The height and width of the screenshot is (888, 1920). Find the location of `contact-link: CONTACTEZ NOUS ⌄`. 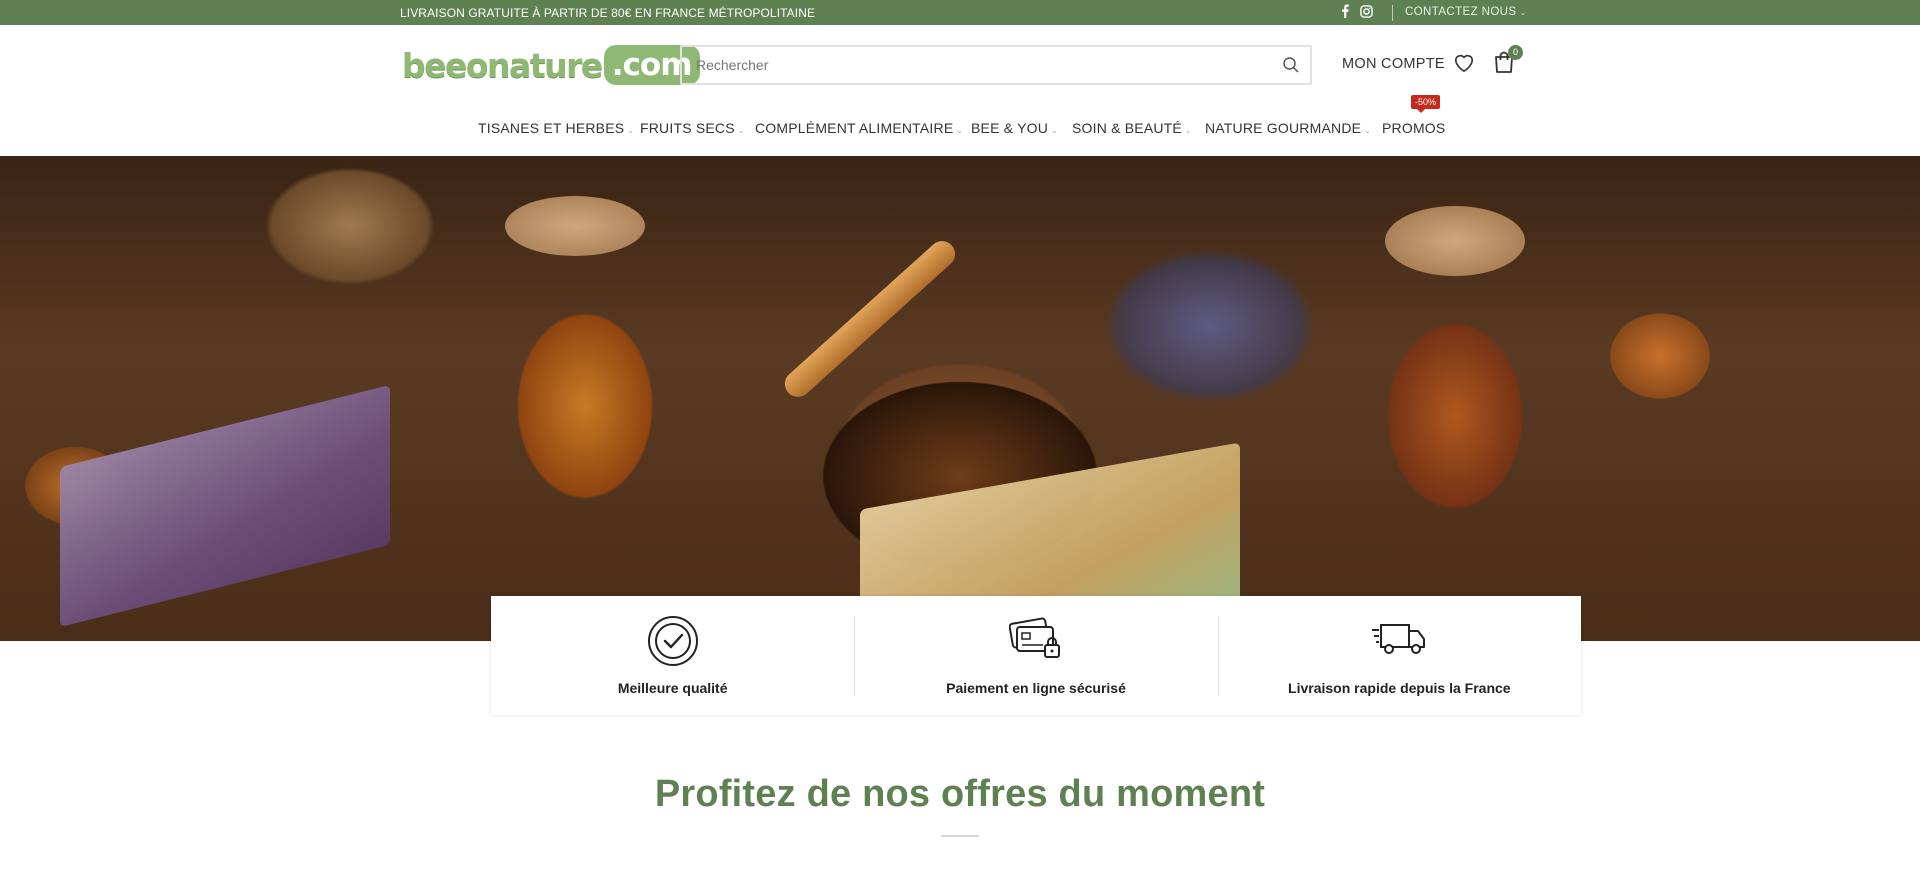

contact-link: CONTACTEZ NOUS ⌄ is located at coordinates (1466, 12).